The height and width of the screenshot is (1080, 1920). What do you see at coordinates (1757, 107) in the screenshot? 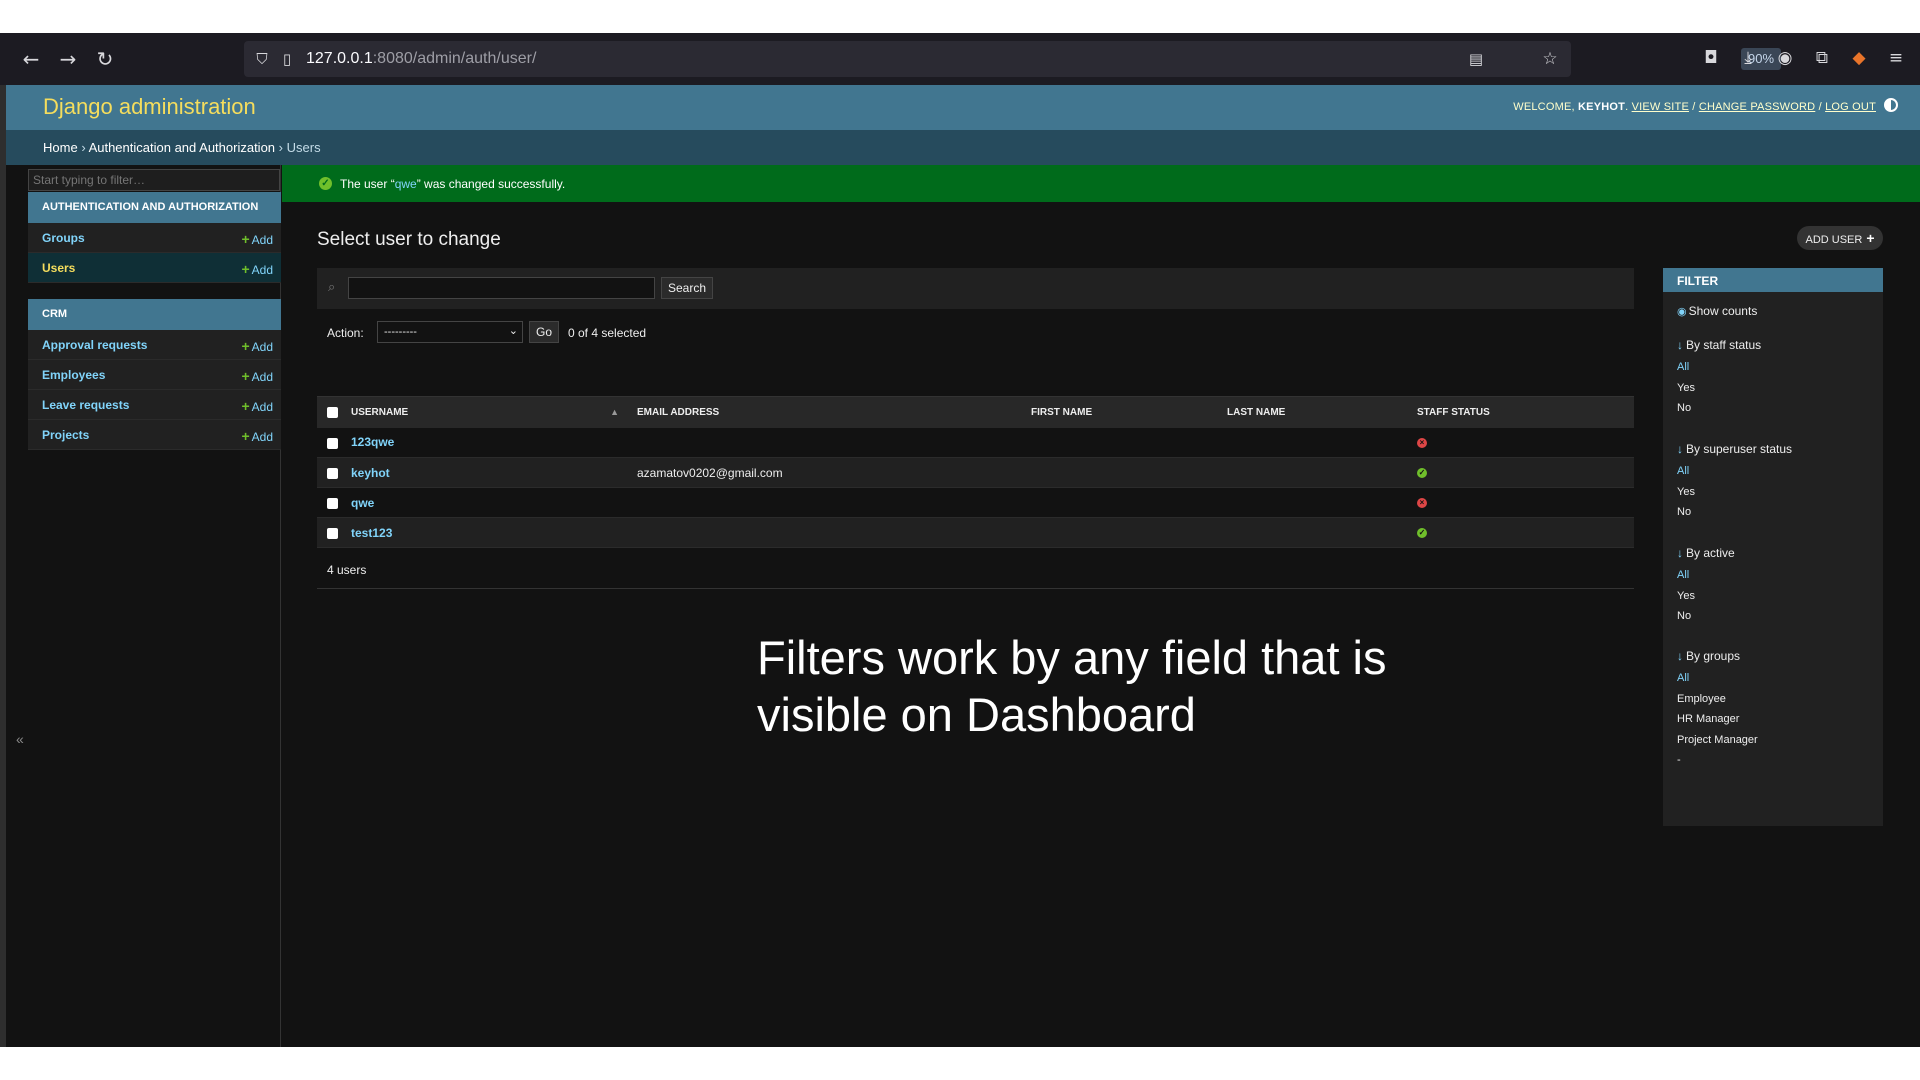
I see `change-password-link: CHANGE PASSWORD` at bounding box center [1757, 107].